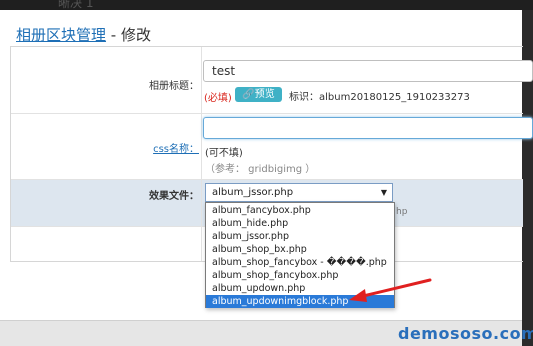  Describe the element at coordinates (300, 249) in the screenshot. I see `dropdown-option: album_shop_bx.php` at that location.